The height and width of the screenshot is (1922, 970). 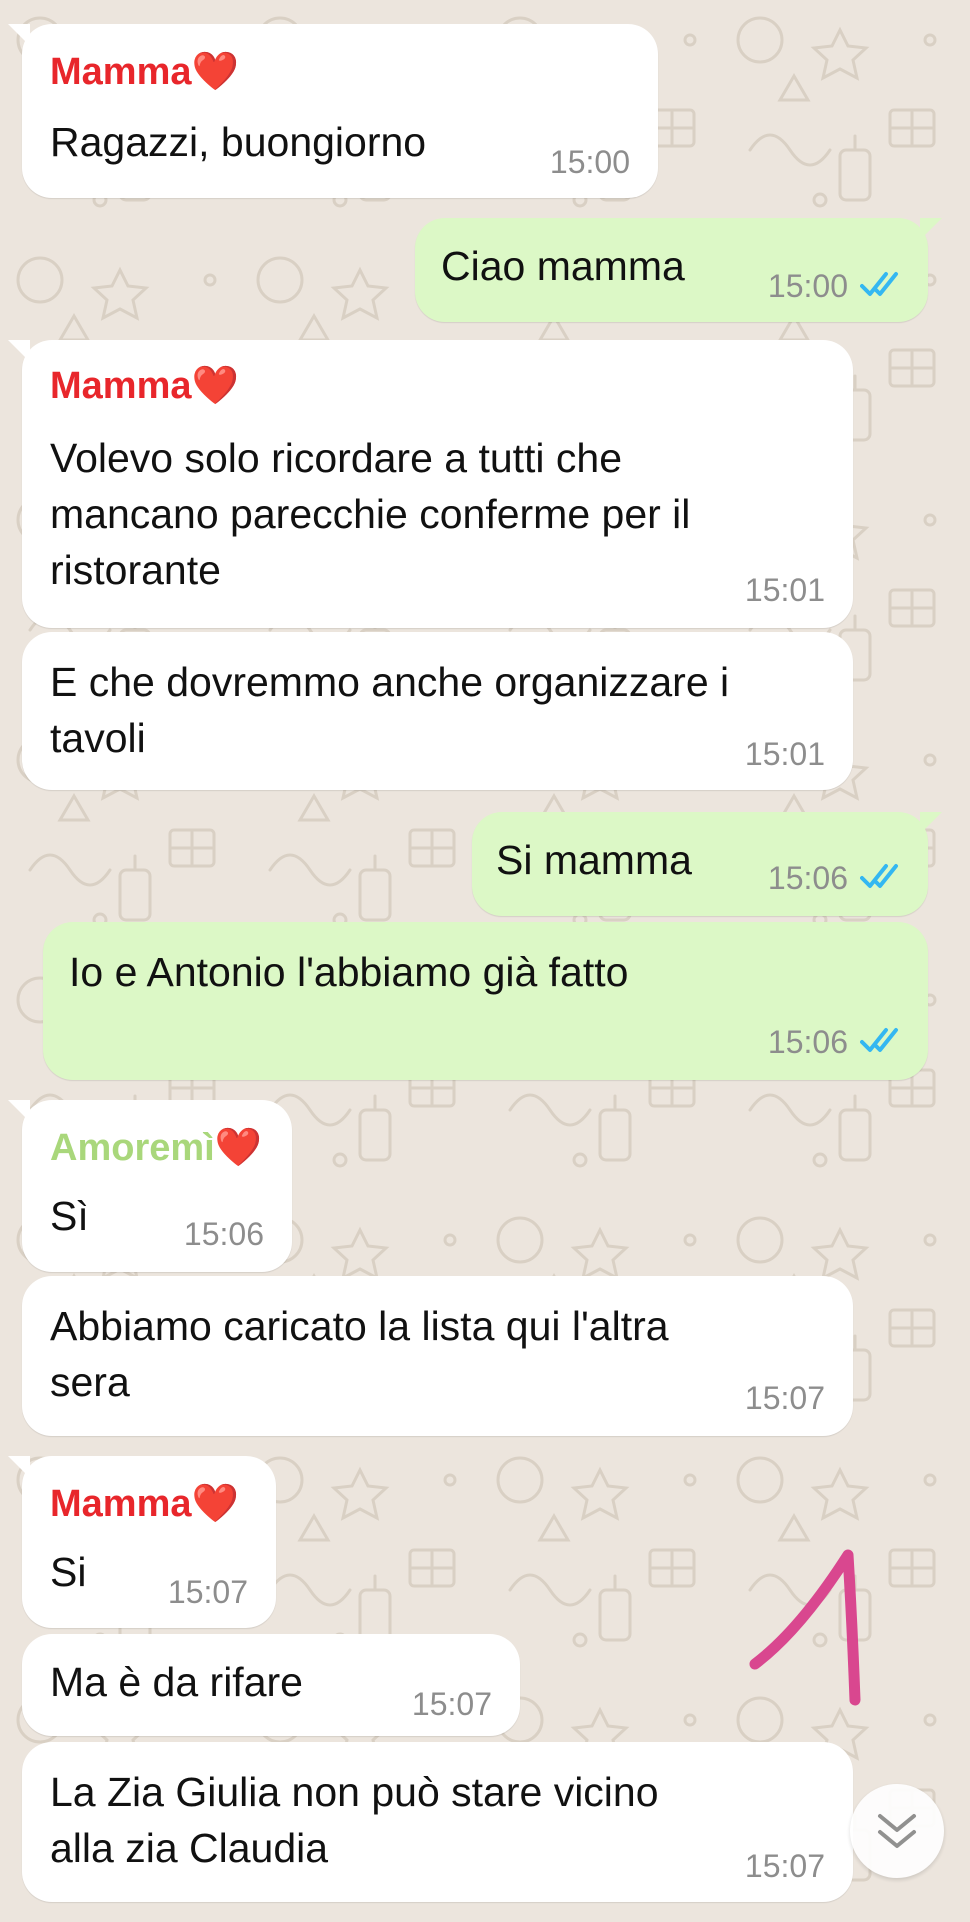 I want to click on message-text: Si mamma, so click(x=594, y=860).